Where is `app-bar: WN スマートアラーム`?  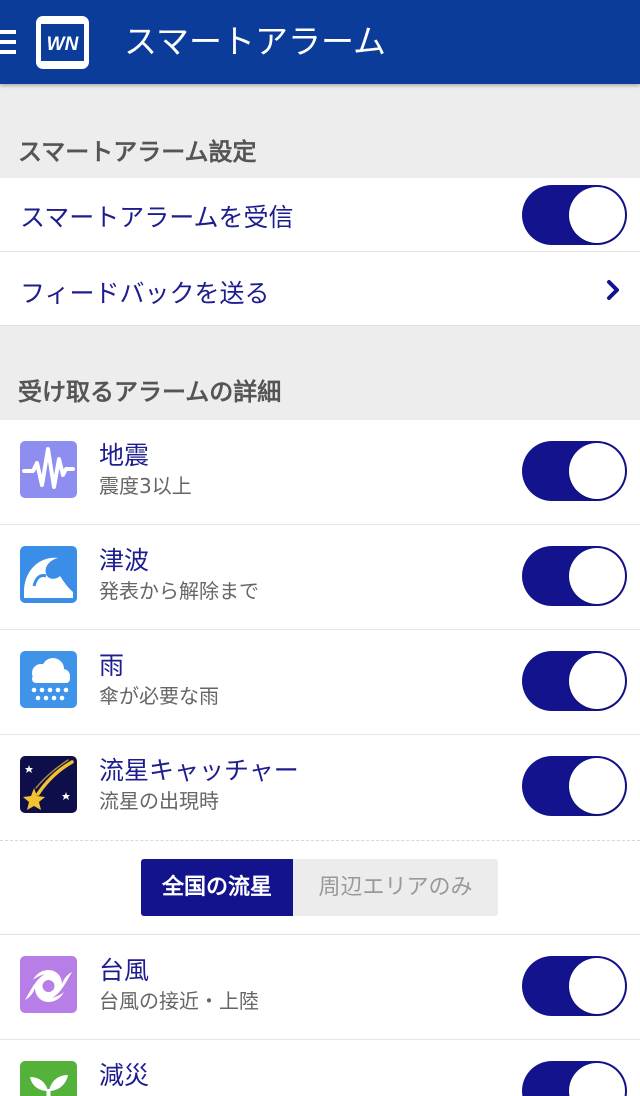
app-bar: WN スマートアラーム is located at coordinates (320, 42).